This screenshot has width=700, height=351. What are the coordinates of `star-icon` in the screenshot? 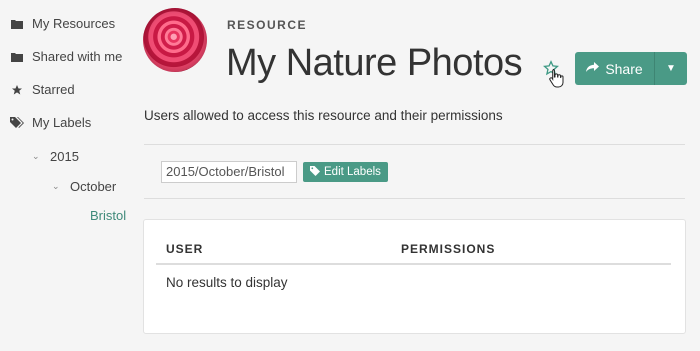 It's located at (17, 90).